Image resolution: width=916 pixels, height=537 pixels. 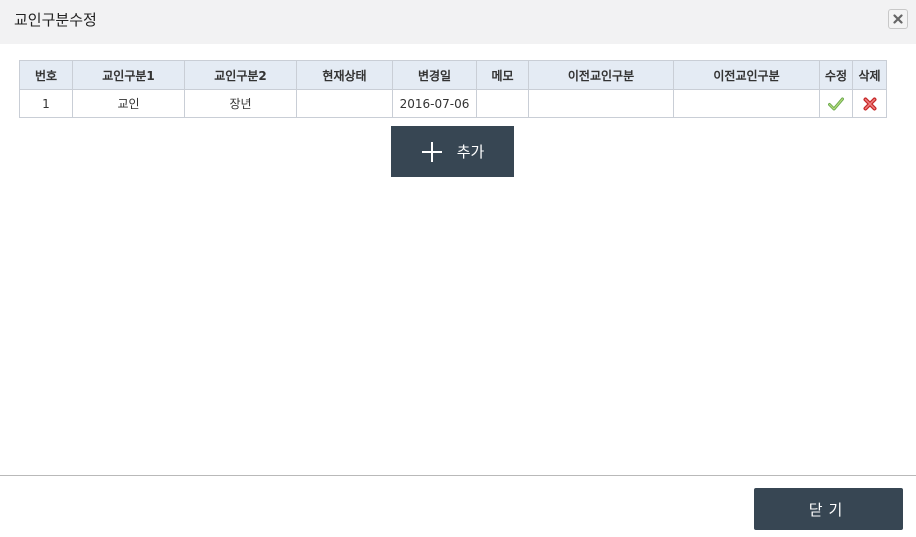 I want to click on header-status: 현재상태, so click(x=344, y=75).